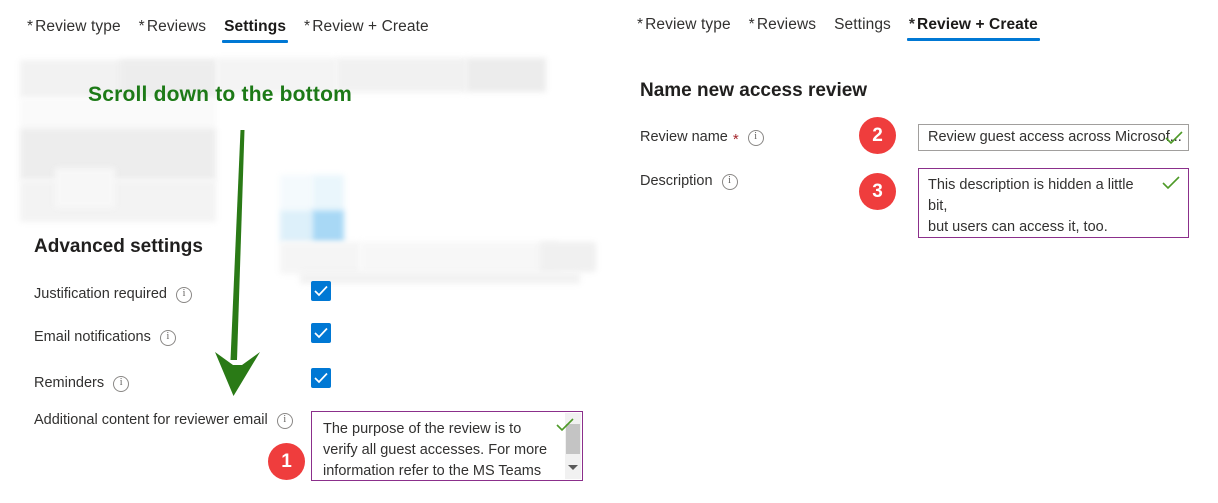  I want to click on advanced-settings-heading: Advanced settings, so click(118, 246).